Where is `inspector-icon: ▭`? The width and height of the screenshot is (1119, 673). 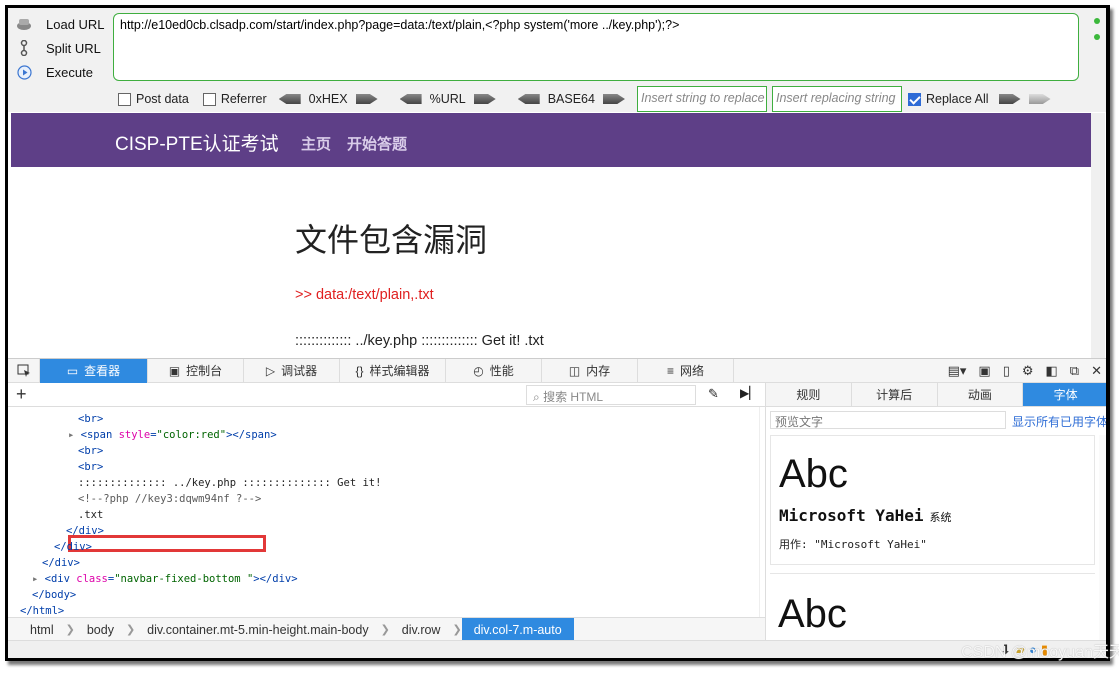 inspector-icon: ▭ is located at coordinates (72, 370).